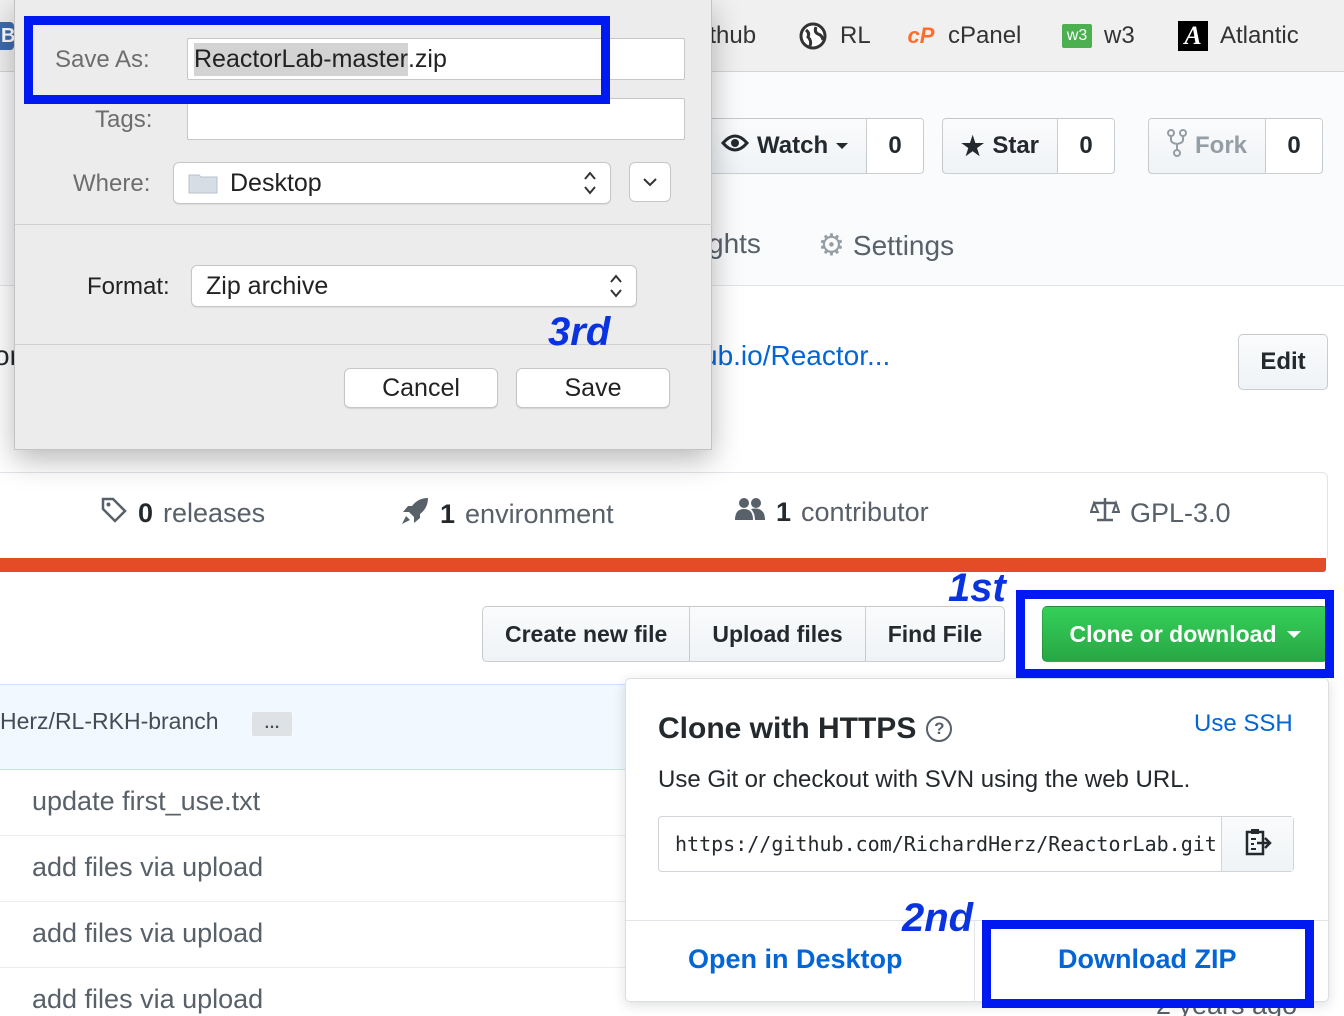  I want to click on environments-label: environment, so click(539, 514).